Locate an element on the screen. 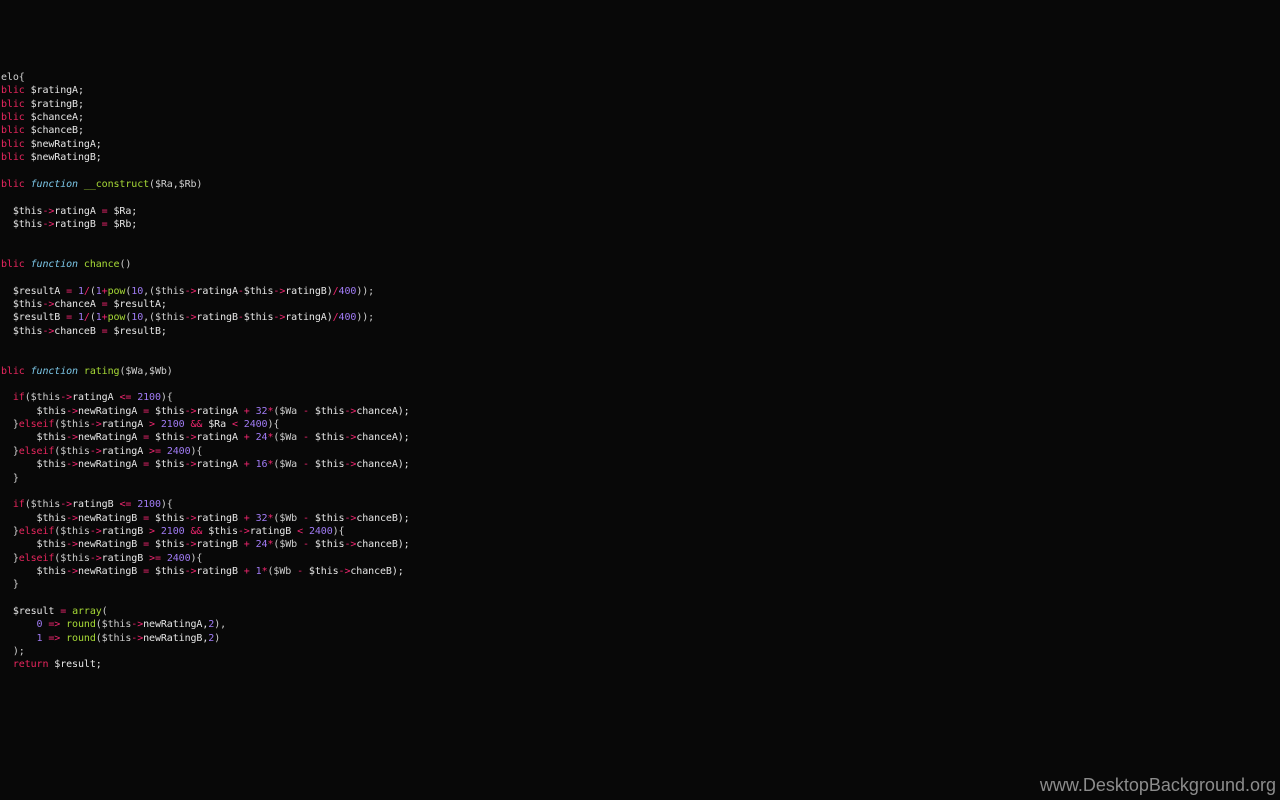 Image resolution: width=1280 pixels, height=800 pixels. code-token: 400 is located at coordinates (347, 318).